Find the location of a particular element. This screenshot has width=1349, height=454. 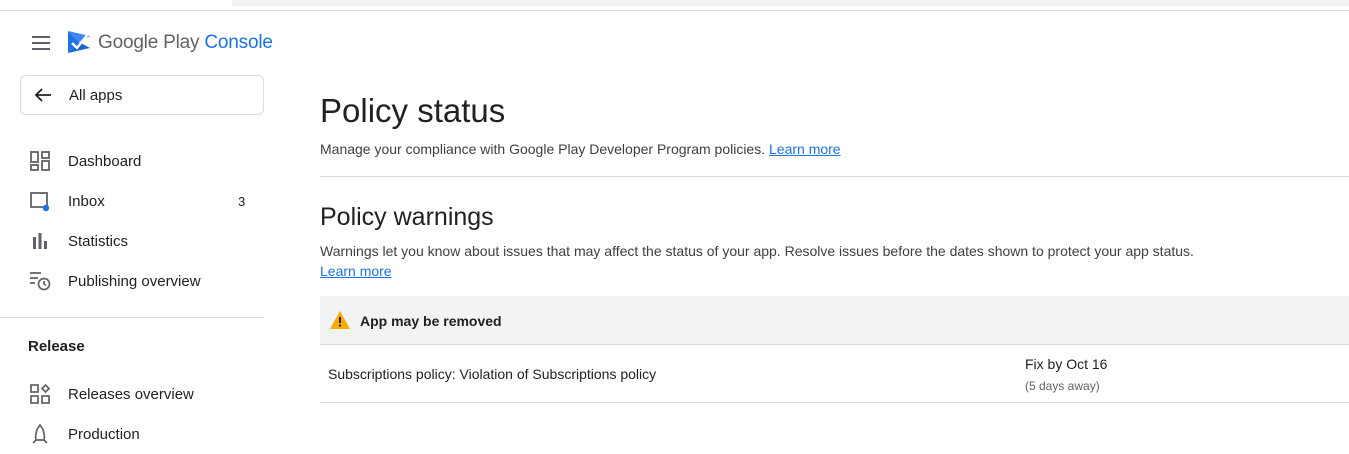

inbox-count: 3 is located at coordinates (242, 201).